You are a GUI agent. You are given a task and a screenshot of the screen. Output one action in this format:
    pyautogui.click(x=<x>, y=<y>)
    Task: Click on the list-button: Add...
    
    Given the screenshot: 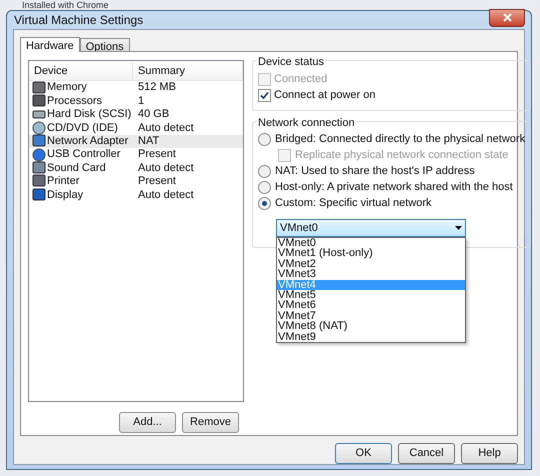 What is the action you would take?
    pyautogui.click(x=147, y=422)
    